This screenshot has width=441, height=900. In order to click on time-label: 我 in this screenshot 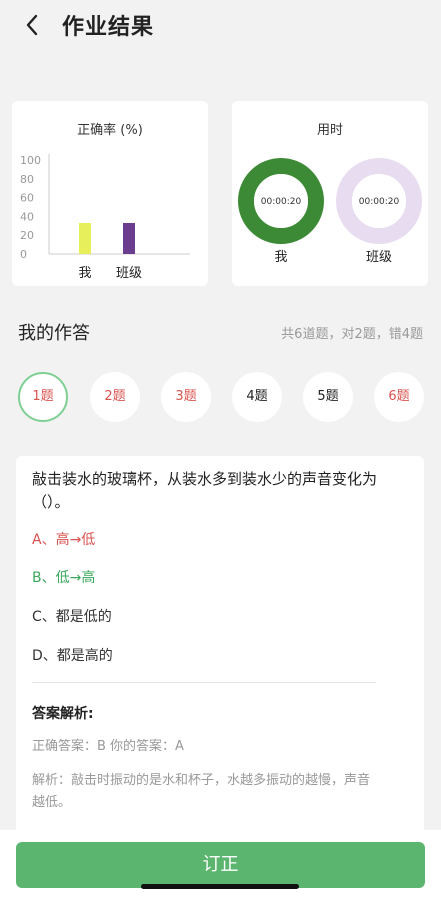, I will do `click(280, 257)`.